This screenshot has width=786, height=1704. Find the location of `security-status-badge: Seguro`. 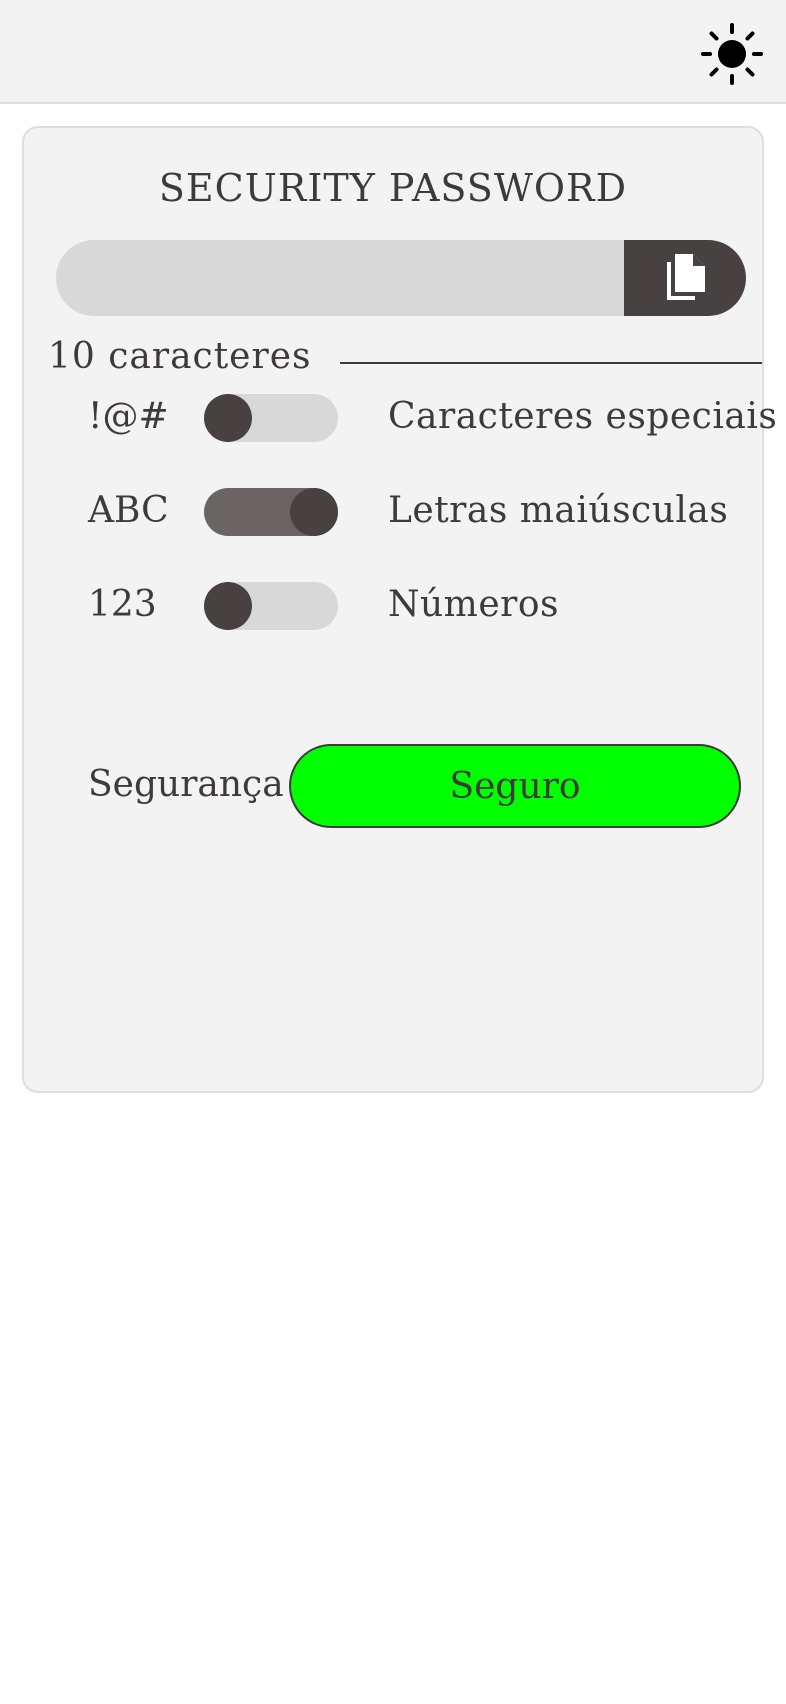

security-status-badge: Seguro is located at coordinates (515, 786).